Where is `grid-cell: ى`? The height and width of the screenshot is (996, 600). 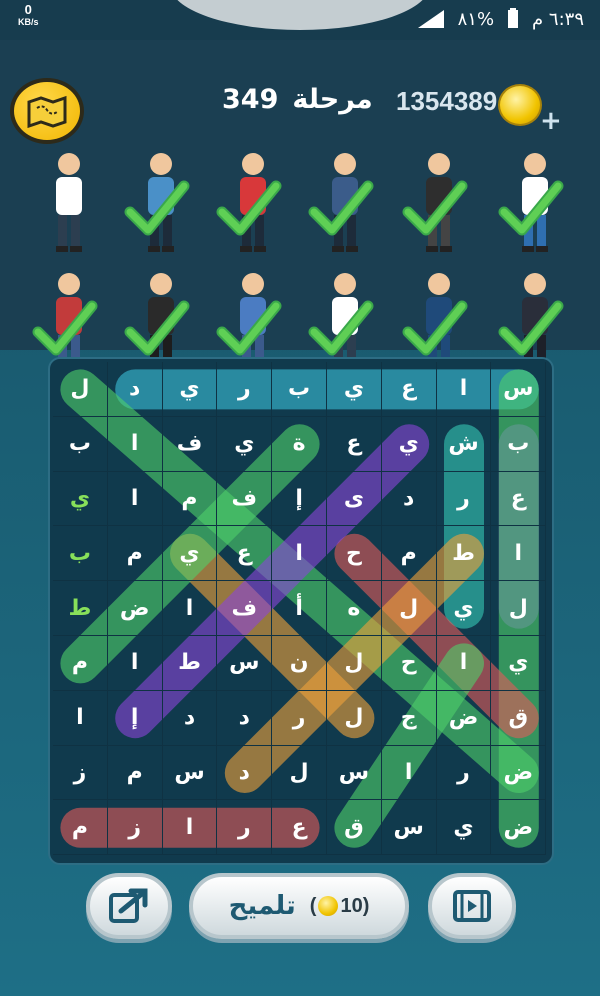 grid-cell: ى is located at coordinates (354, 499).